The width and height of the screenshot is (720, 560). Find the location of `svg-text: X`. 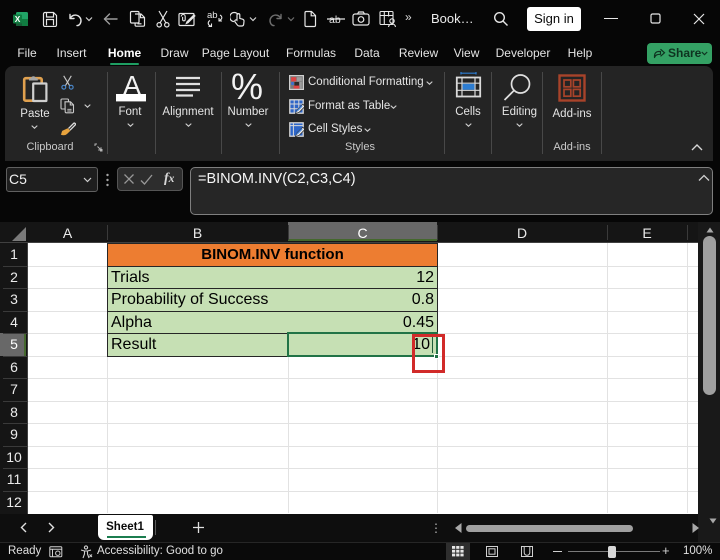

svg-text: X is located at coordinates (18, 19).